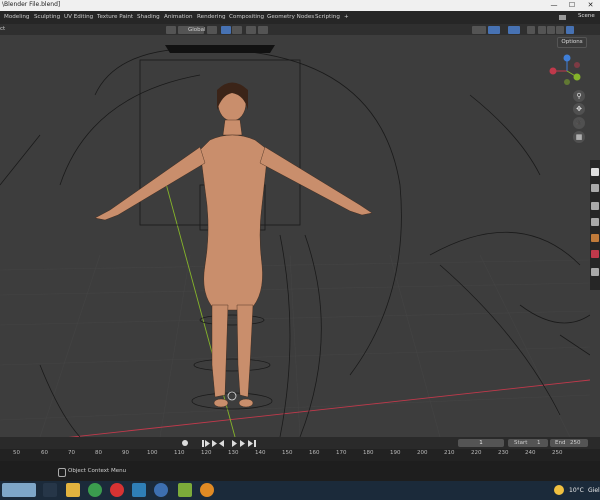 The image size is (600, 500). Describe the element at coordinates (569, 443) in the screenshot. I see `end-frame-field: End 250` at that location.